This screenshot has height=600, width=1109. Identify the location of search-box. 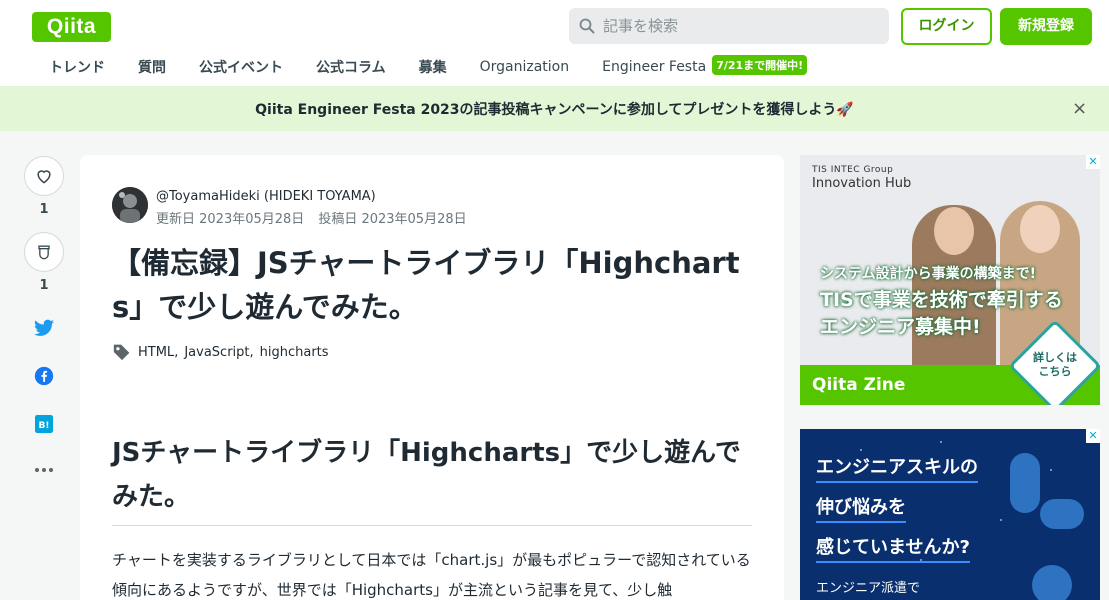
(729, 26).